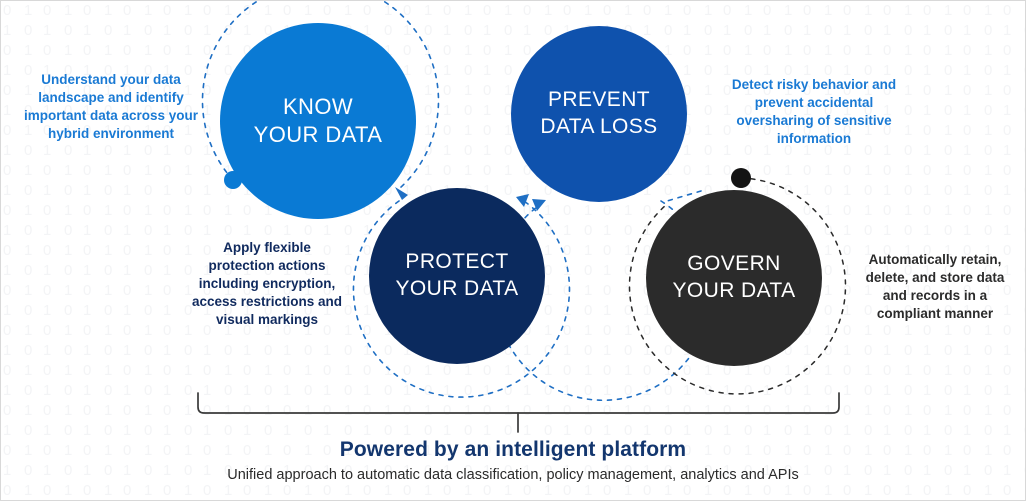  I want to click on callout-know-line-4: hybrid environment, so click(110, 133).